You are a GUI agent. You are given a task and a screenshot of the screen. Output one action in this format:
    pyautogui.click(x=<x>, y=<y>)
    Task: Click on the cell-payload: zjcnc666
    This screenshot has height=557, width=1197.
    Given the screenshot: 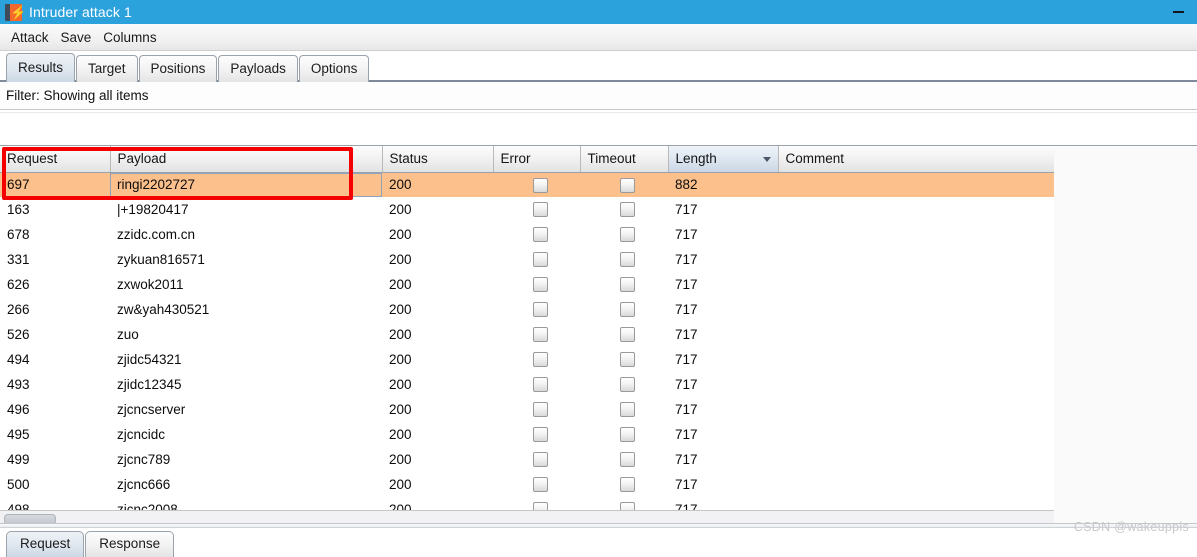 What is the action you would take?
    pyautogui.click(x=246, y=484)
    